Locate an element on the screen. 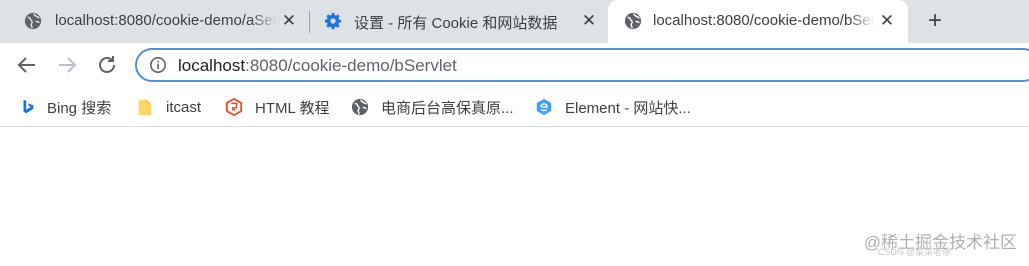 The height and width of the screenshot is (266, 1029). bing-icon is located at coordinates (28, 106).